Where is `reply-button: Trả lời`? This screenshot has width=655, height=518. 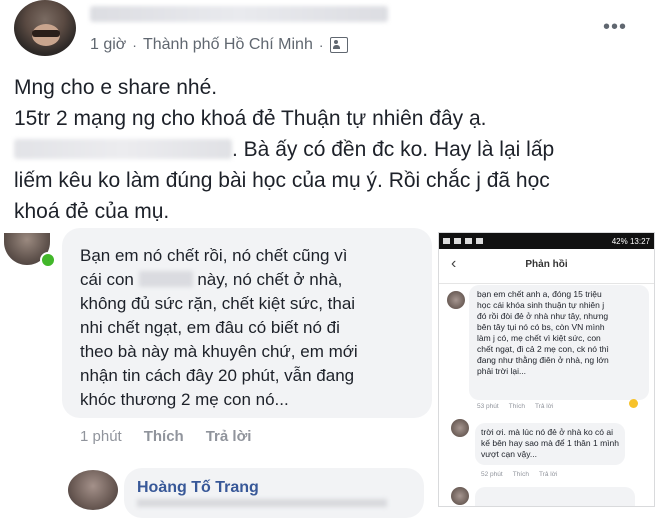 reply-button: Trả lời is located at coordinates (229, 436).